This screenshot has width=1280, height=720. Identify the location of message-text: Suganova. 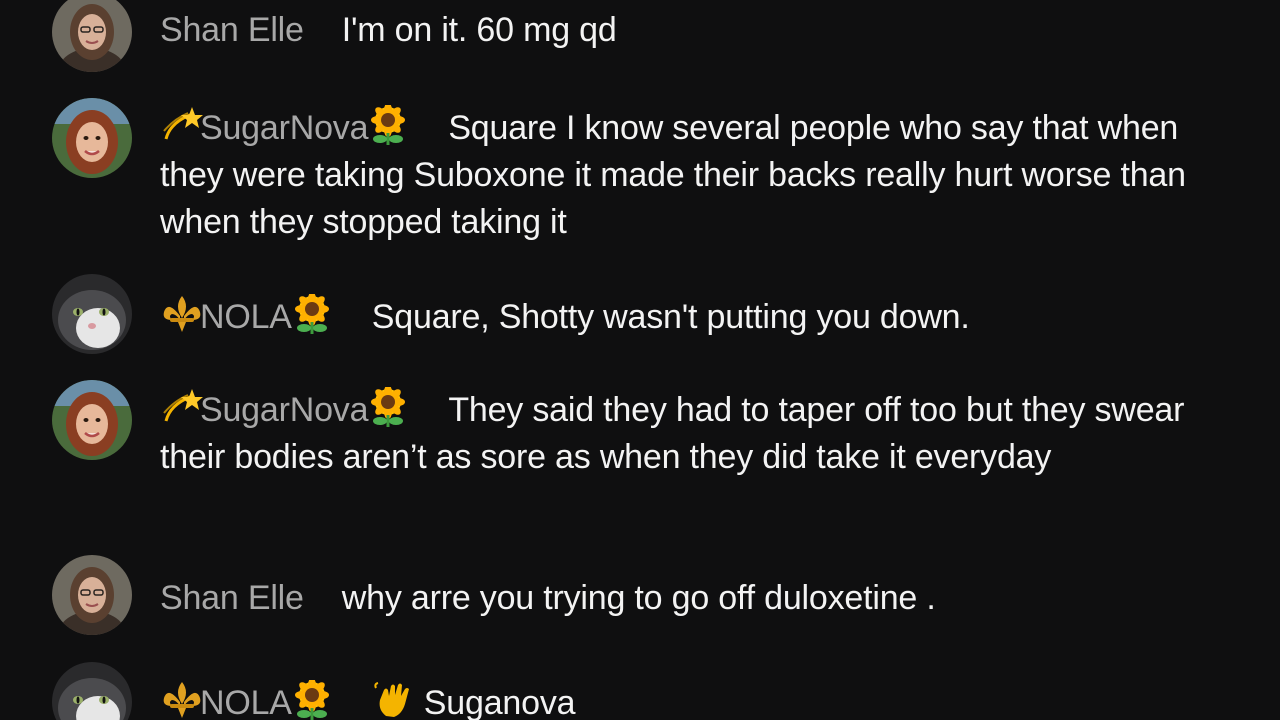
(499, 702).